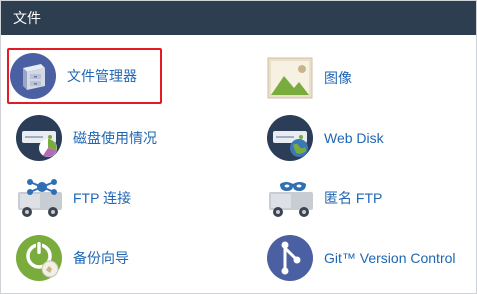 Image resolution: width=477 pixels, height=294 pixels. I want to click on ftp-connections-link: FTP 连接, so click(115, 198).